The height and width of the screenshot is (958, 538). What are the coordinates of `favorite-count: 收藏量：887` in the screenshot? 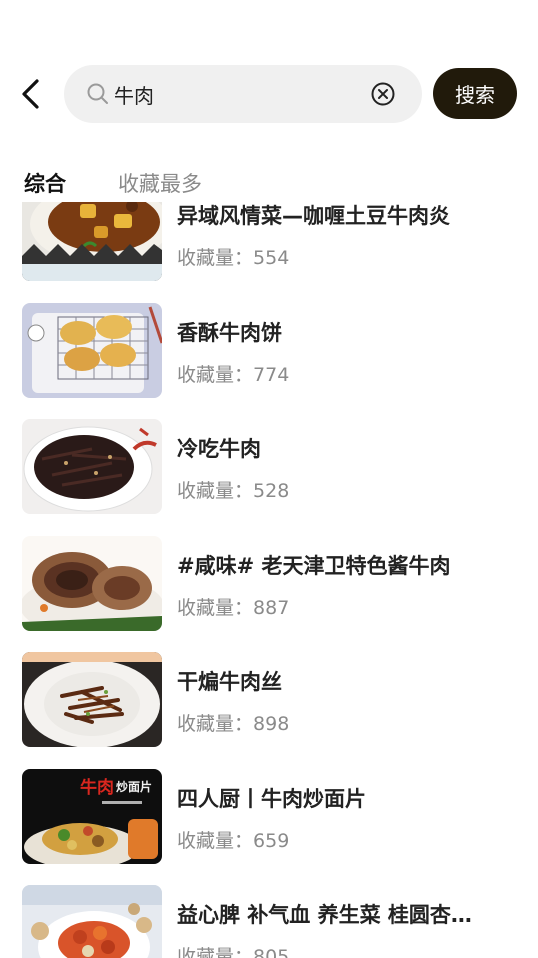 It's located at (233, 607).